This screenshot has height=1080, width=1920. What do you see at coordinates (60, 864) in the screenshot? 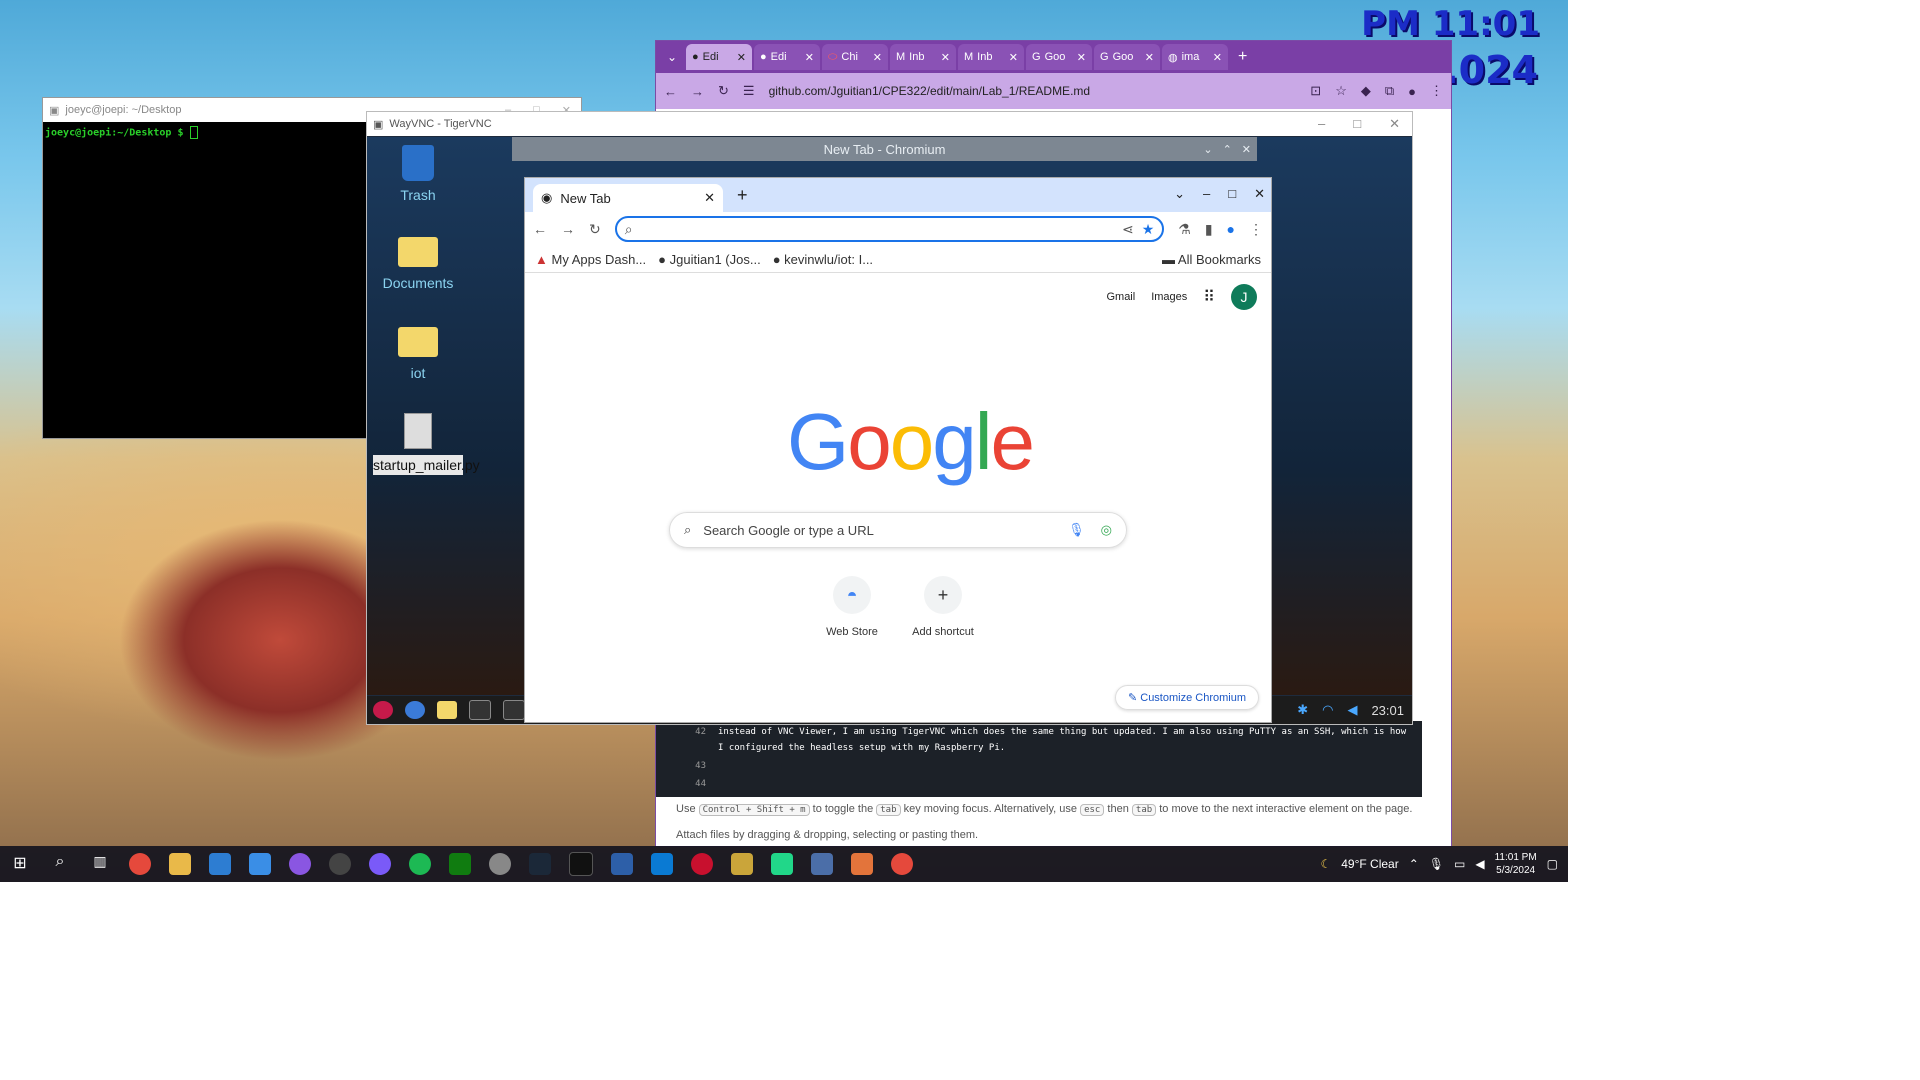
I see `search-icon: ⌕` at bounding box center [60, 864].